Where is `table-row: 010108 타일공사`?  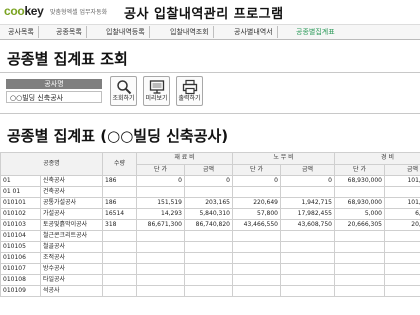
table-row: 010108 타일공사 is located at coordinates (210, 280).